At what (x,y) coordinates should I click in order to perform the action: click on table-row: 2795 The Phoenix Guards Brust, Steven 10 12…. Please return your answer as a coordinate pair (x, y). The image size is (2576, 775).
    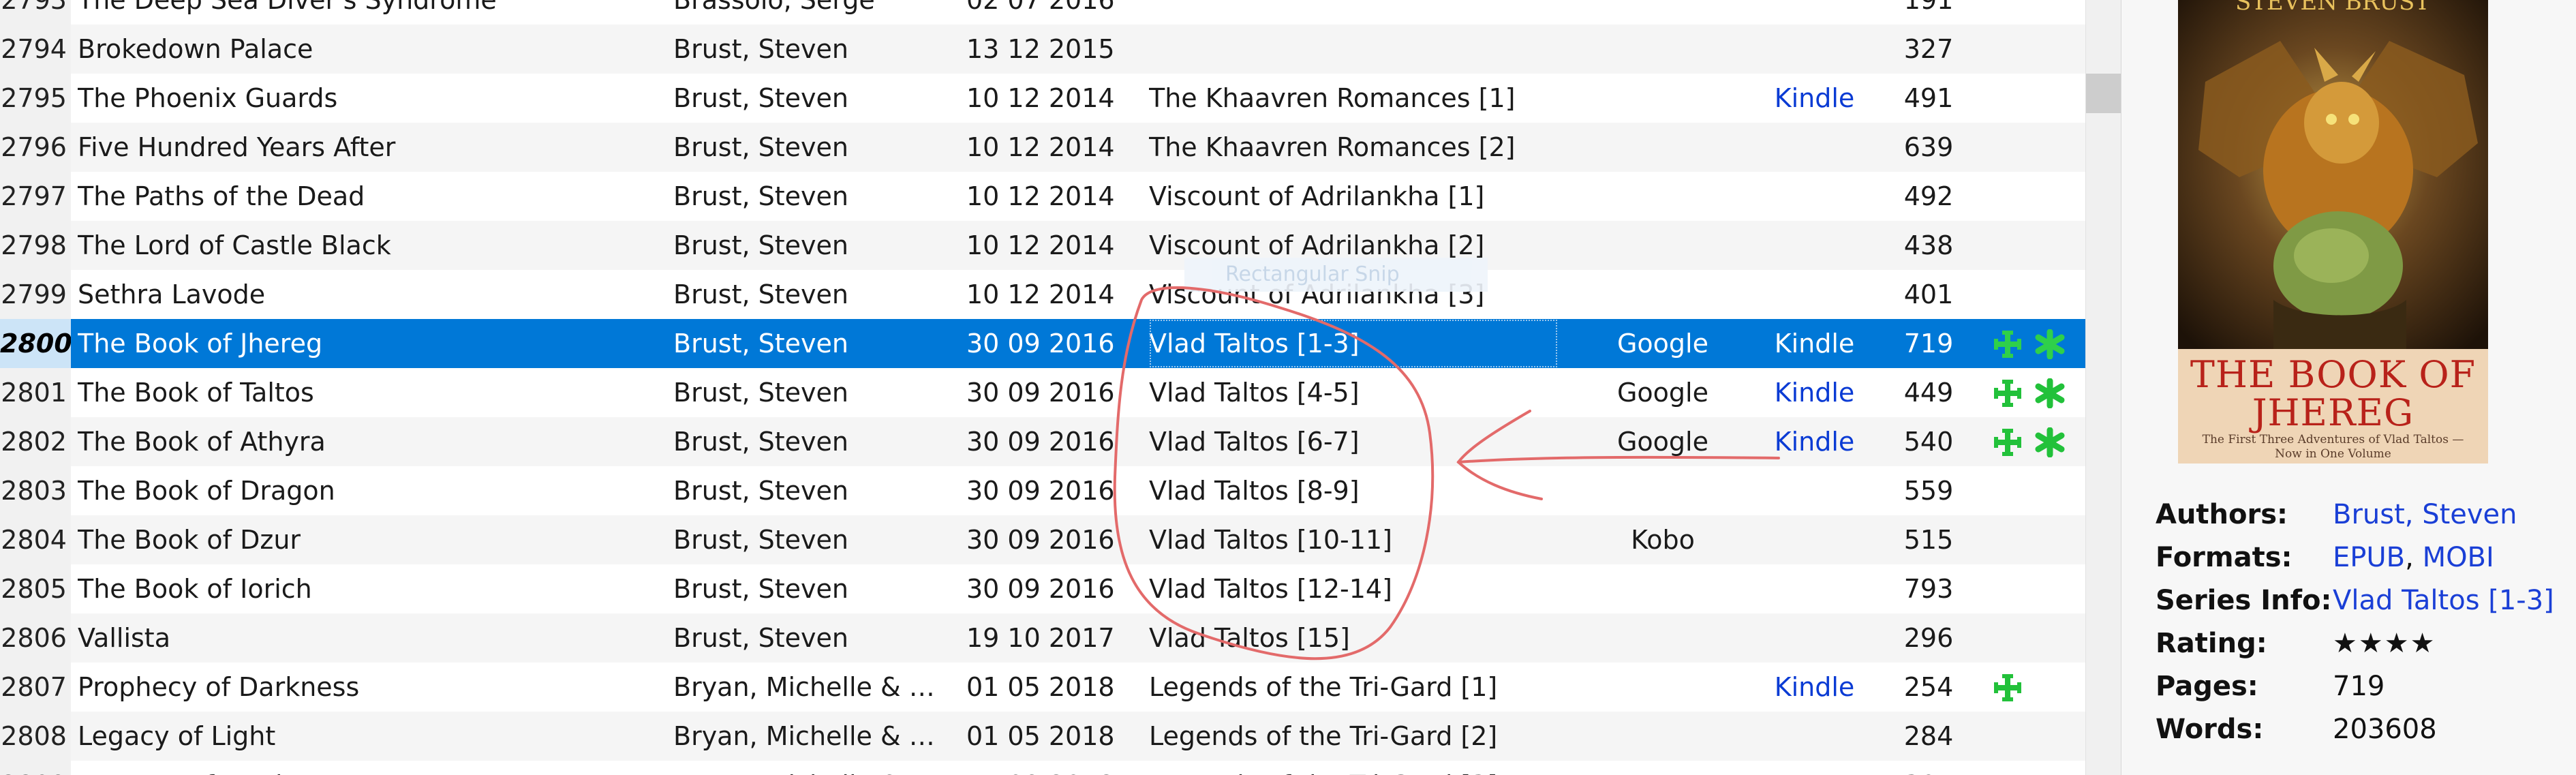
    Looking at the image, I should click on (1042, 98).